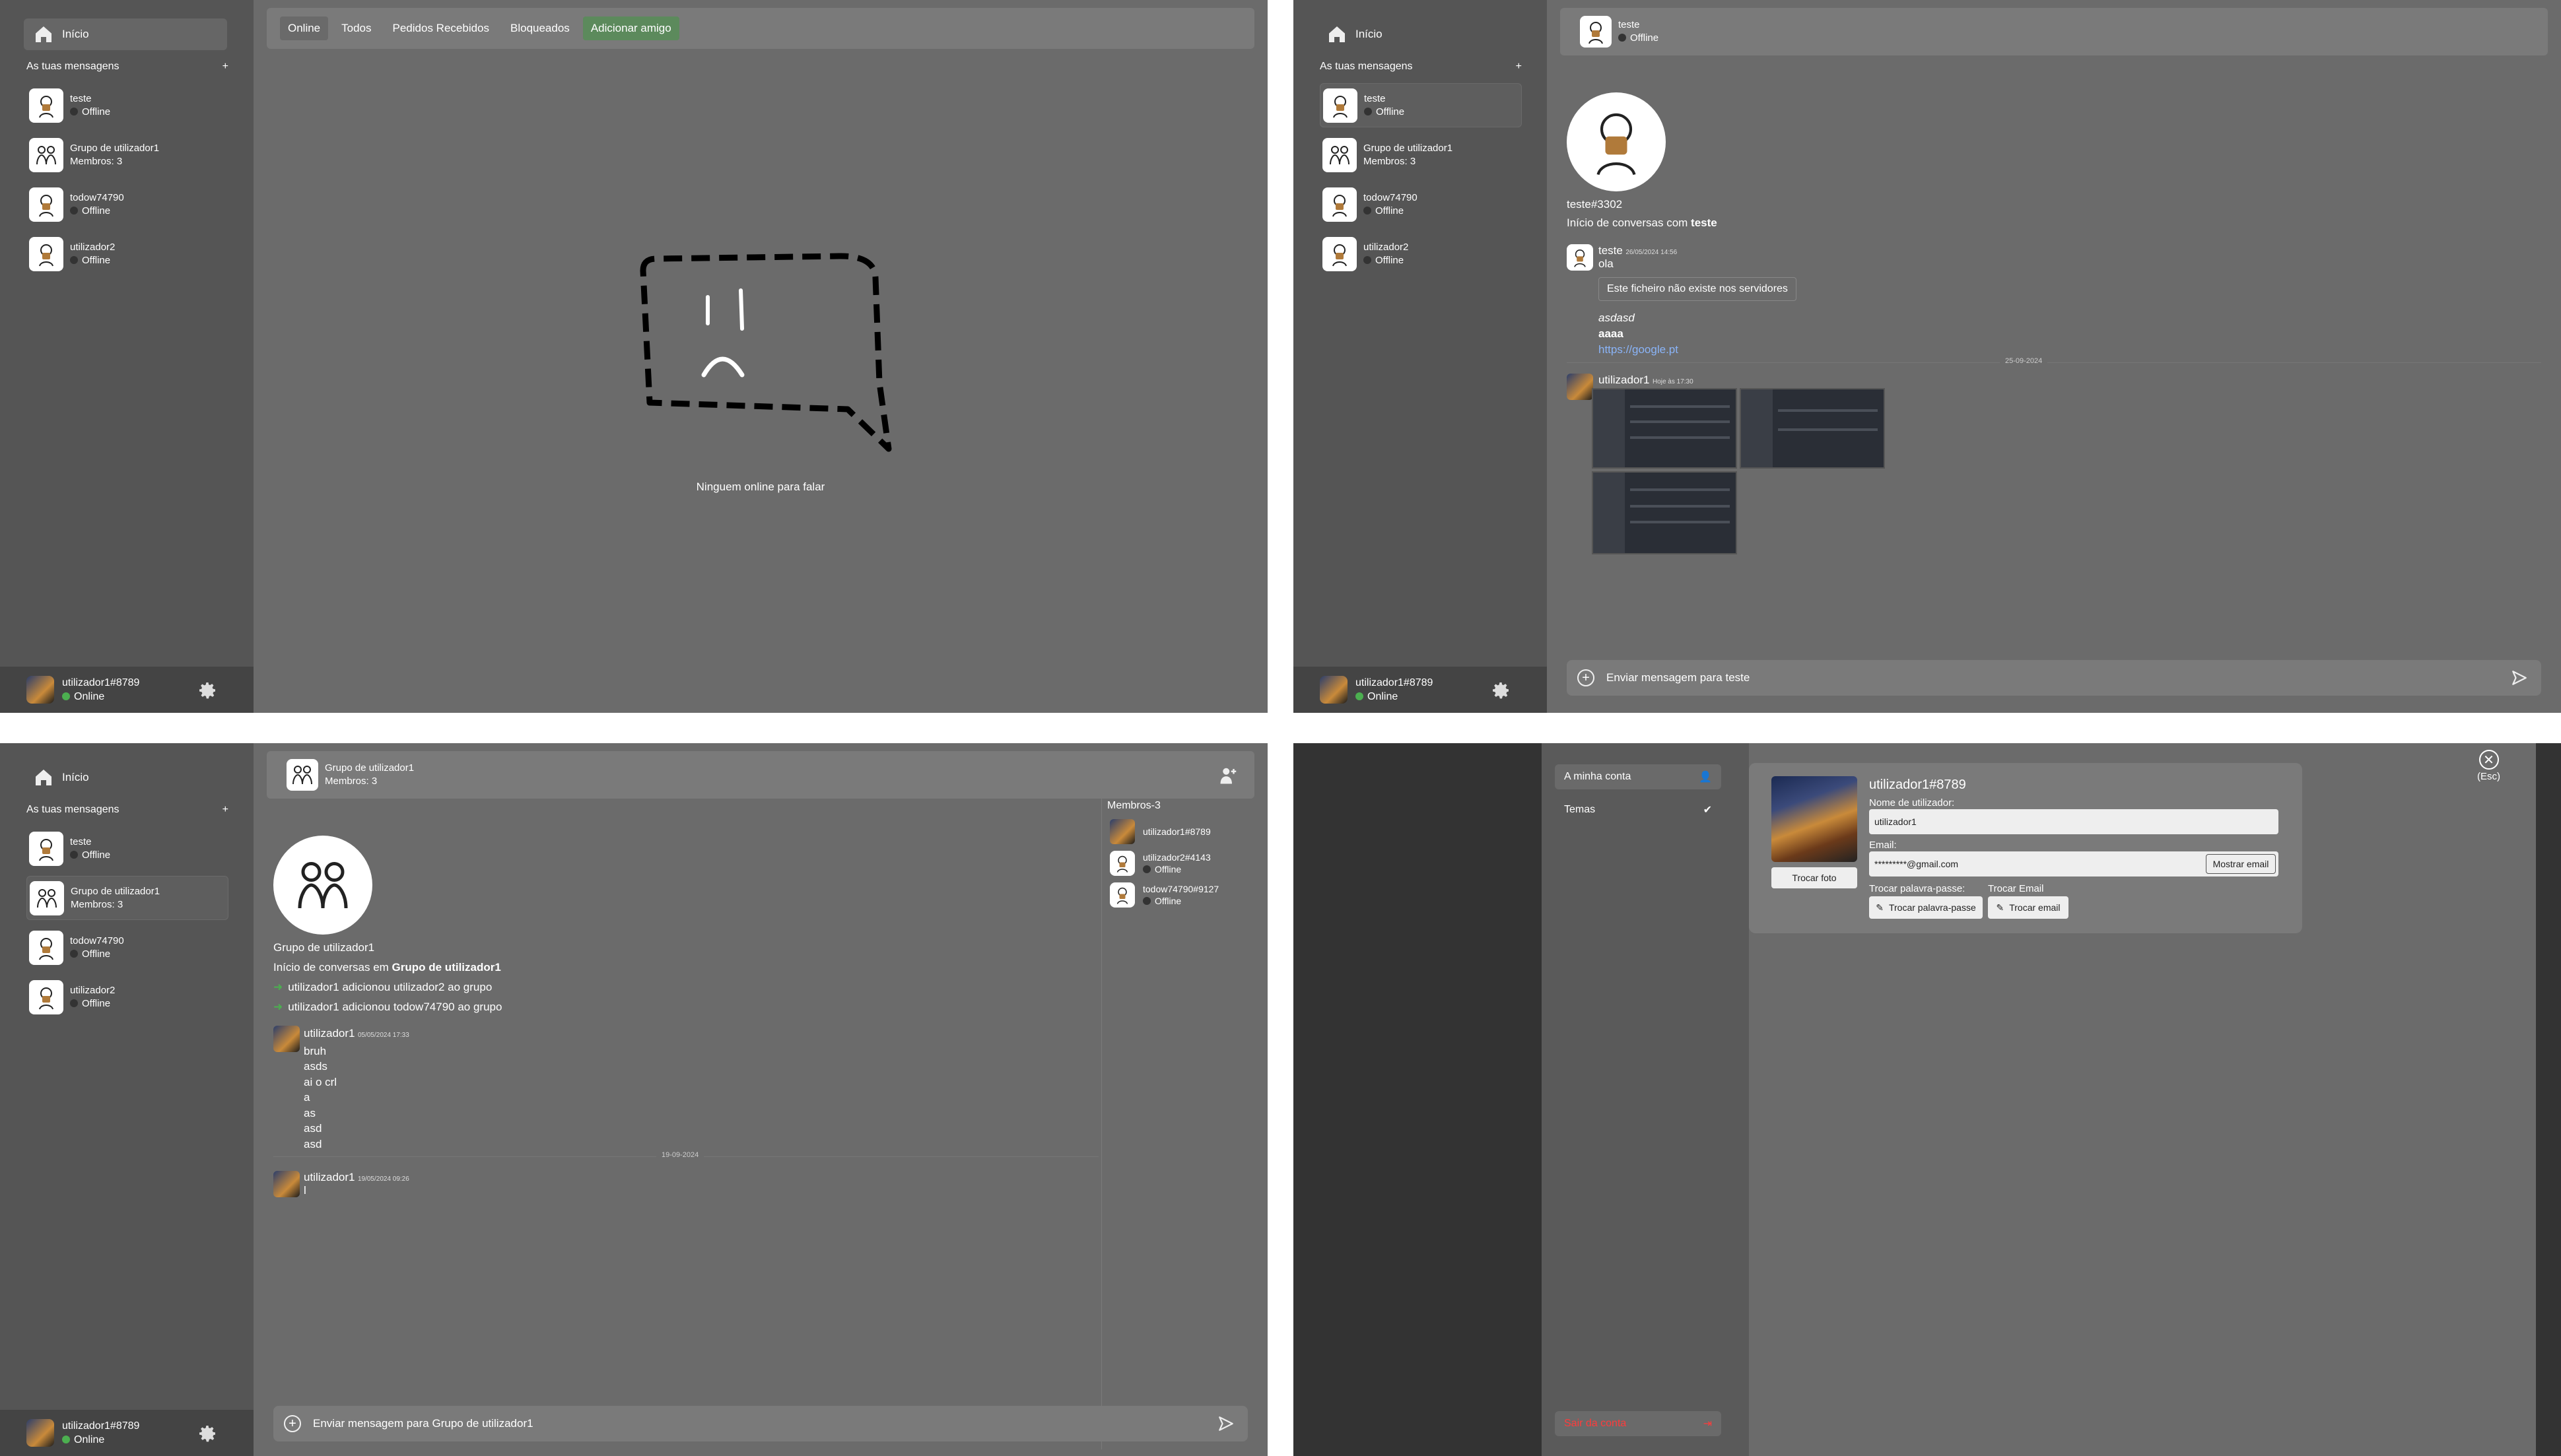 This screenshot has width=2561, height=1456. What do you see at coordinates (1595, 1423) in the screenshot?
I see `logout-label: Sair da conta` at bounding box center [1595, 1423].